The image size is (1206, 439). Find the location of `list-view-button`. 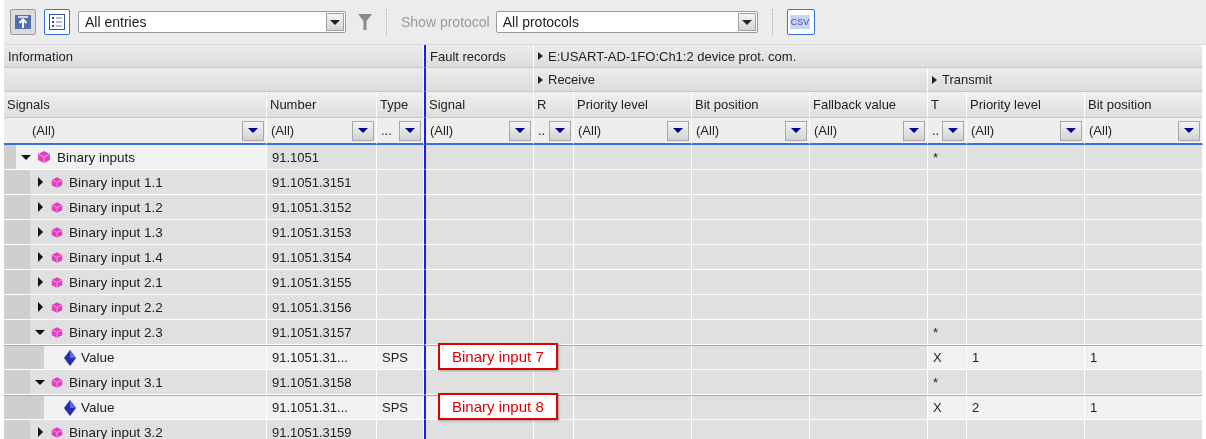

list-view-button is located at coordinates (57, 22).